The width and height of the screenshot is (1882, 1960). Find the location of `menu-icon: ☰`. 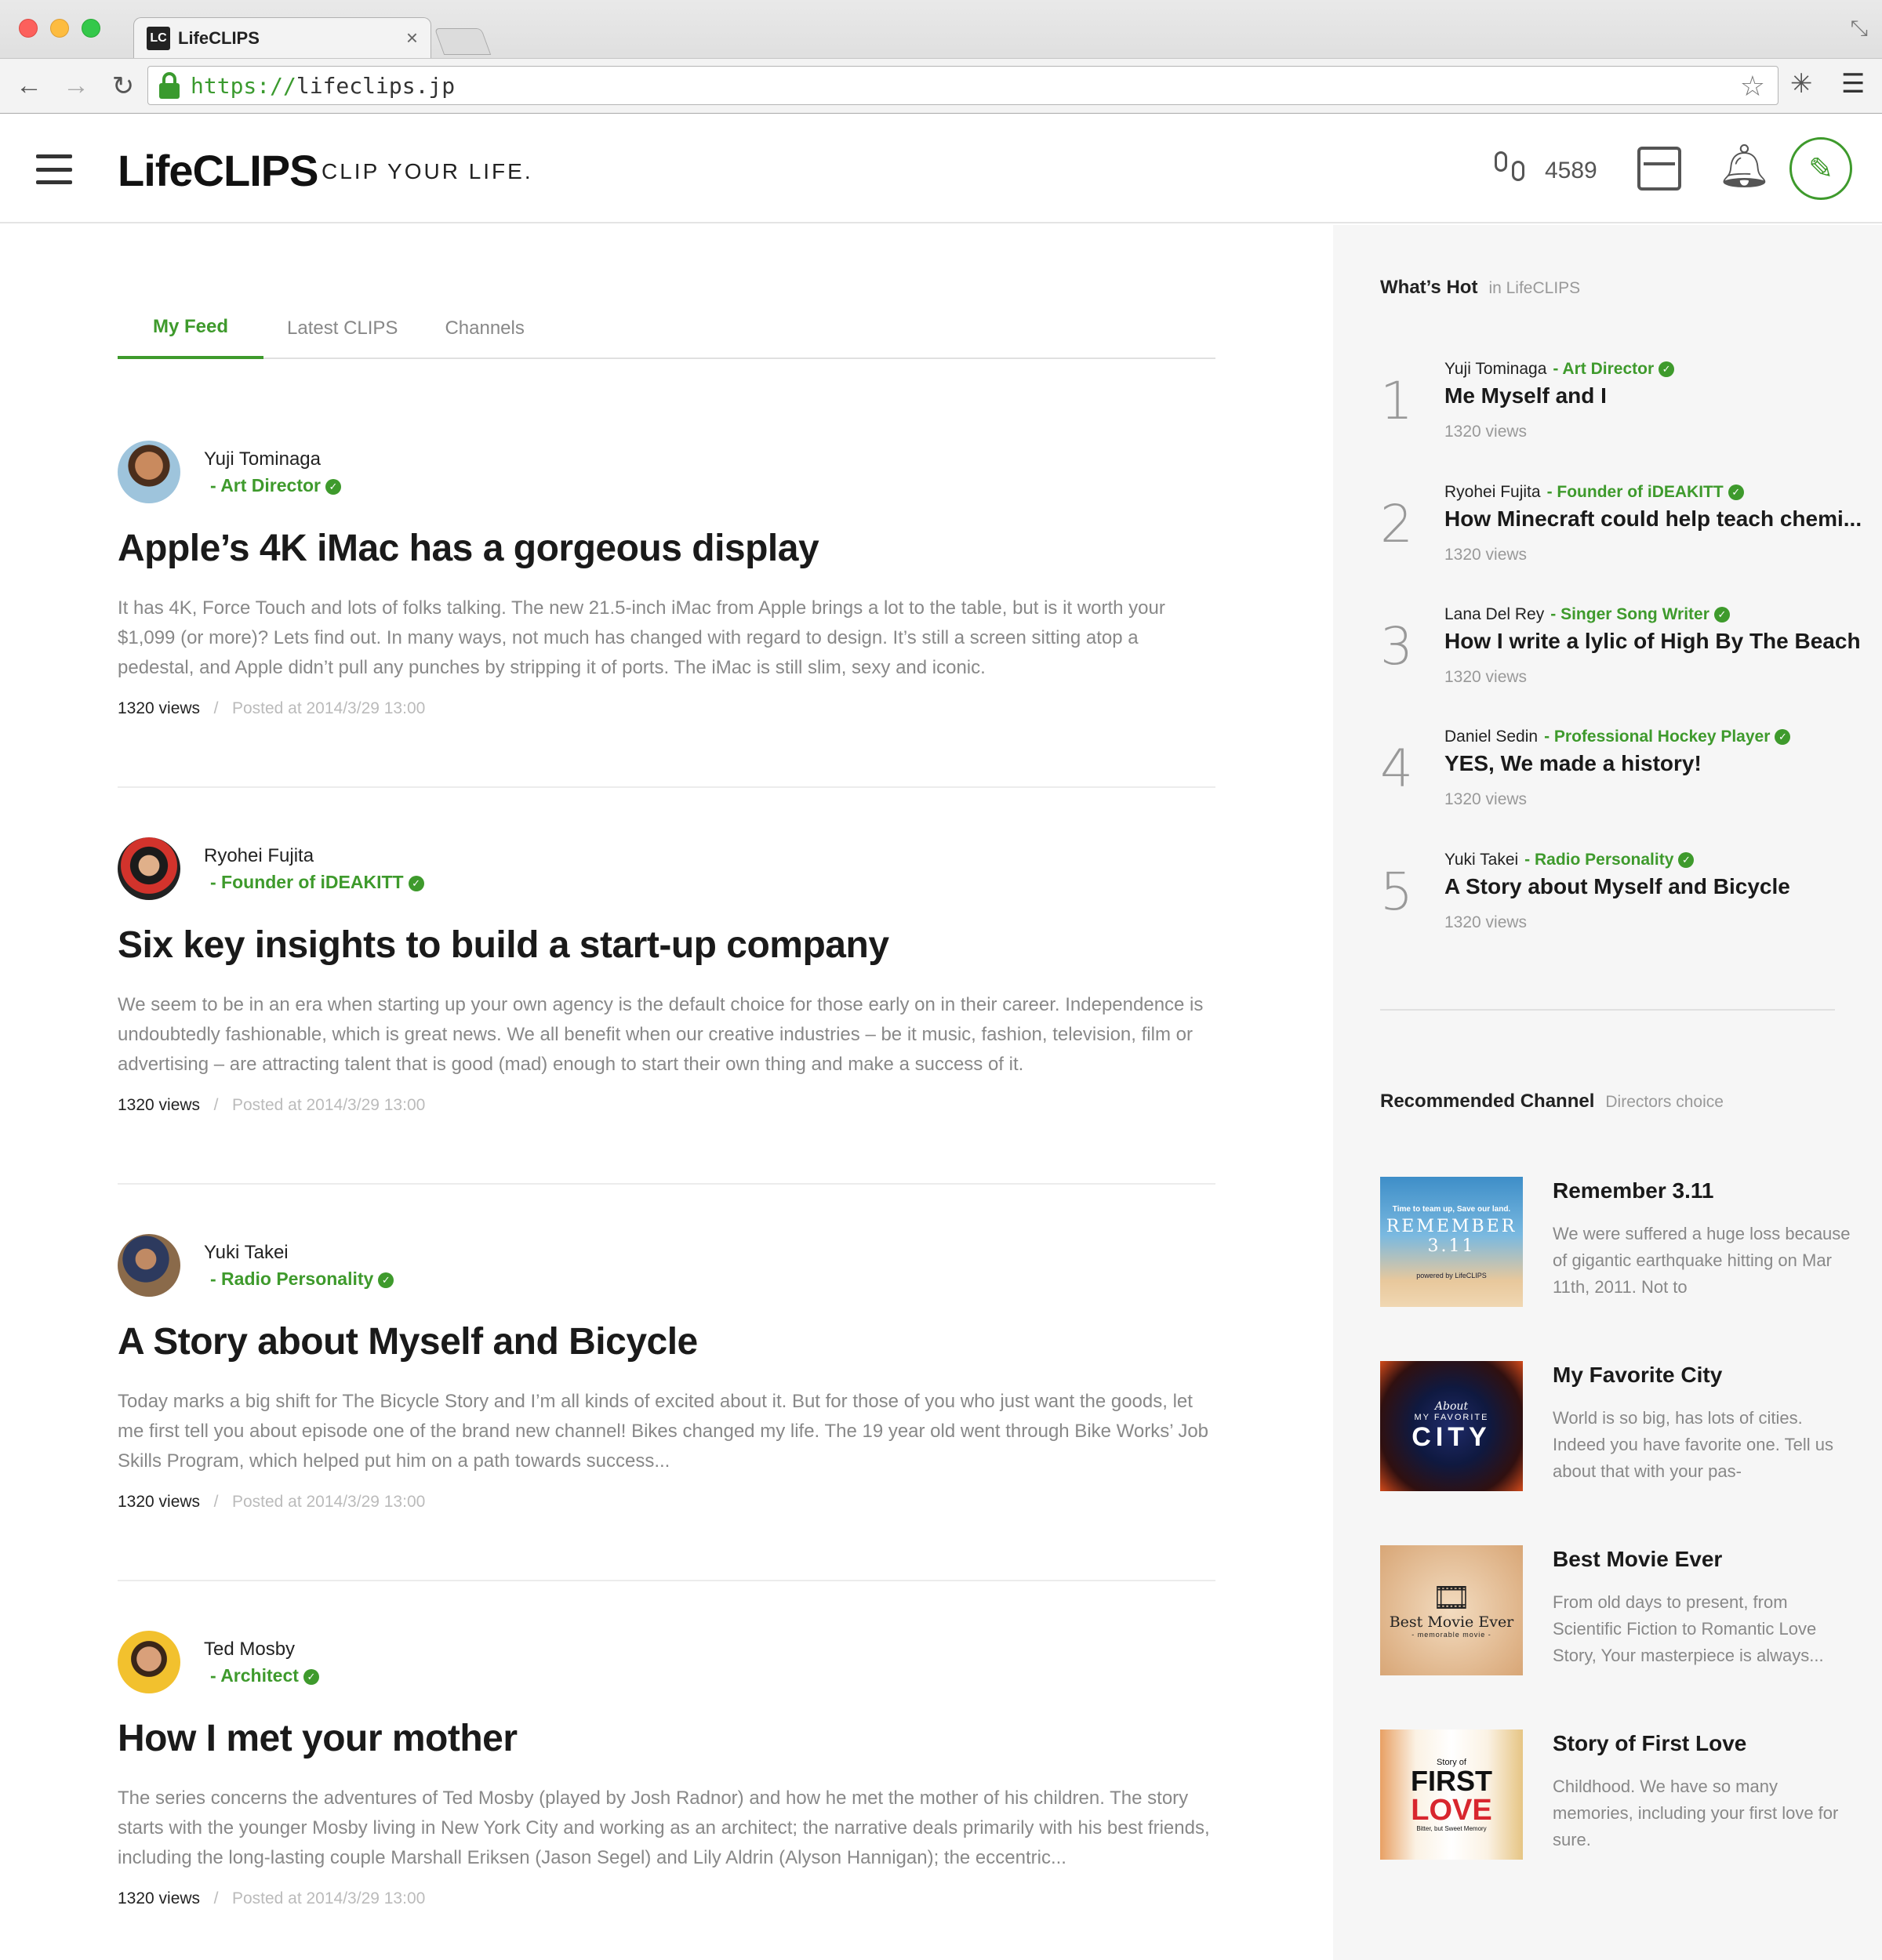

menu-icon: ☰ is located at coordinates (1853, 84).